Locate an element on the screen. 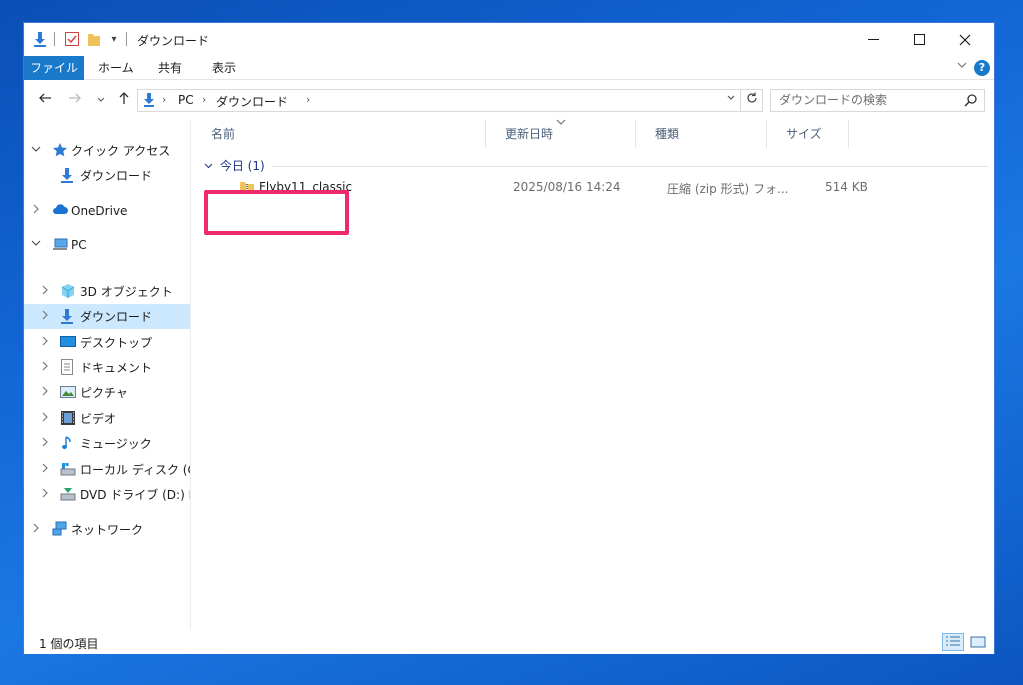 This screenshot has width=1023, height=685. status-bar: 1 個の項目 is located at coordinates (509, 642).